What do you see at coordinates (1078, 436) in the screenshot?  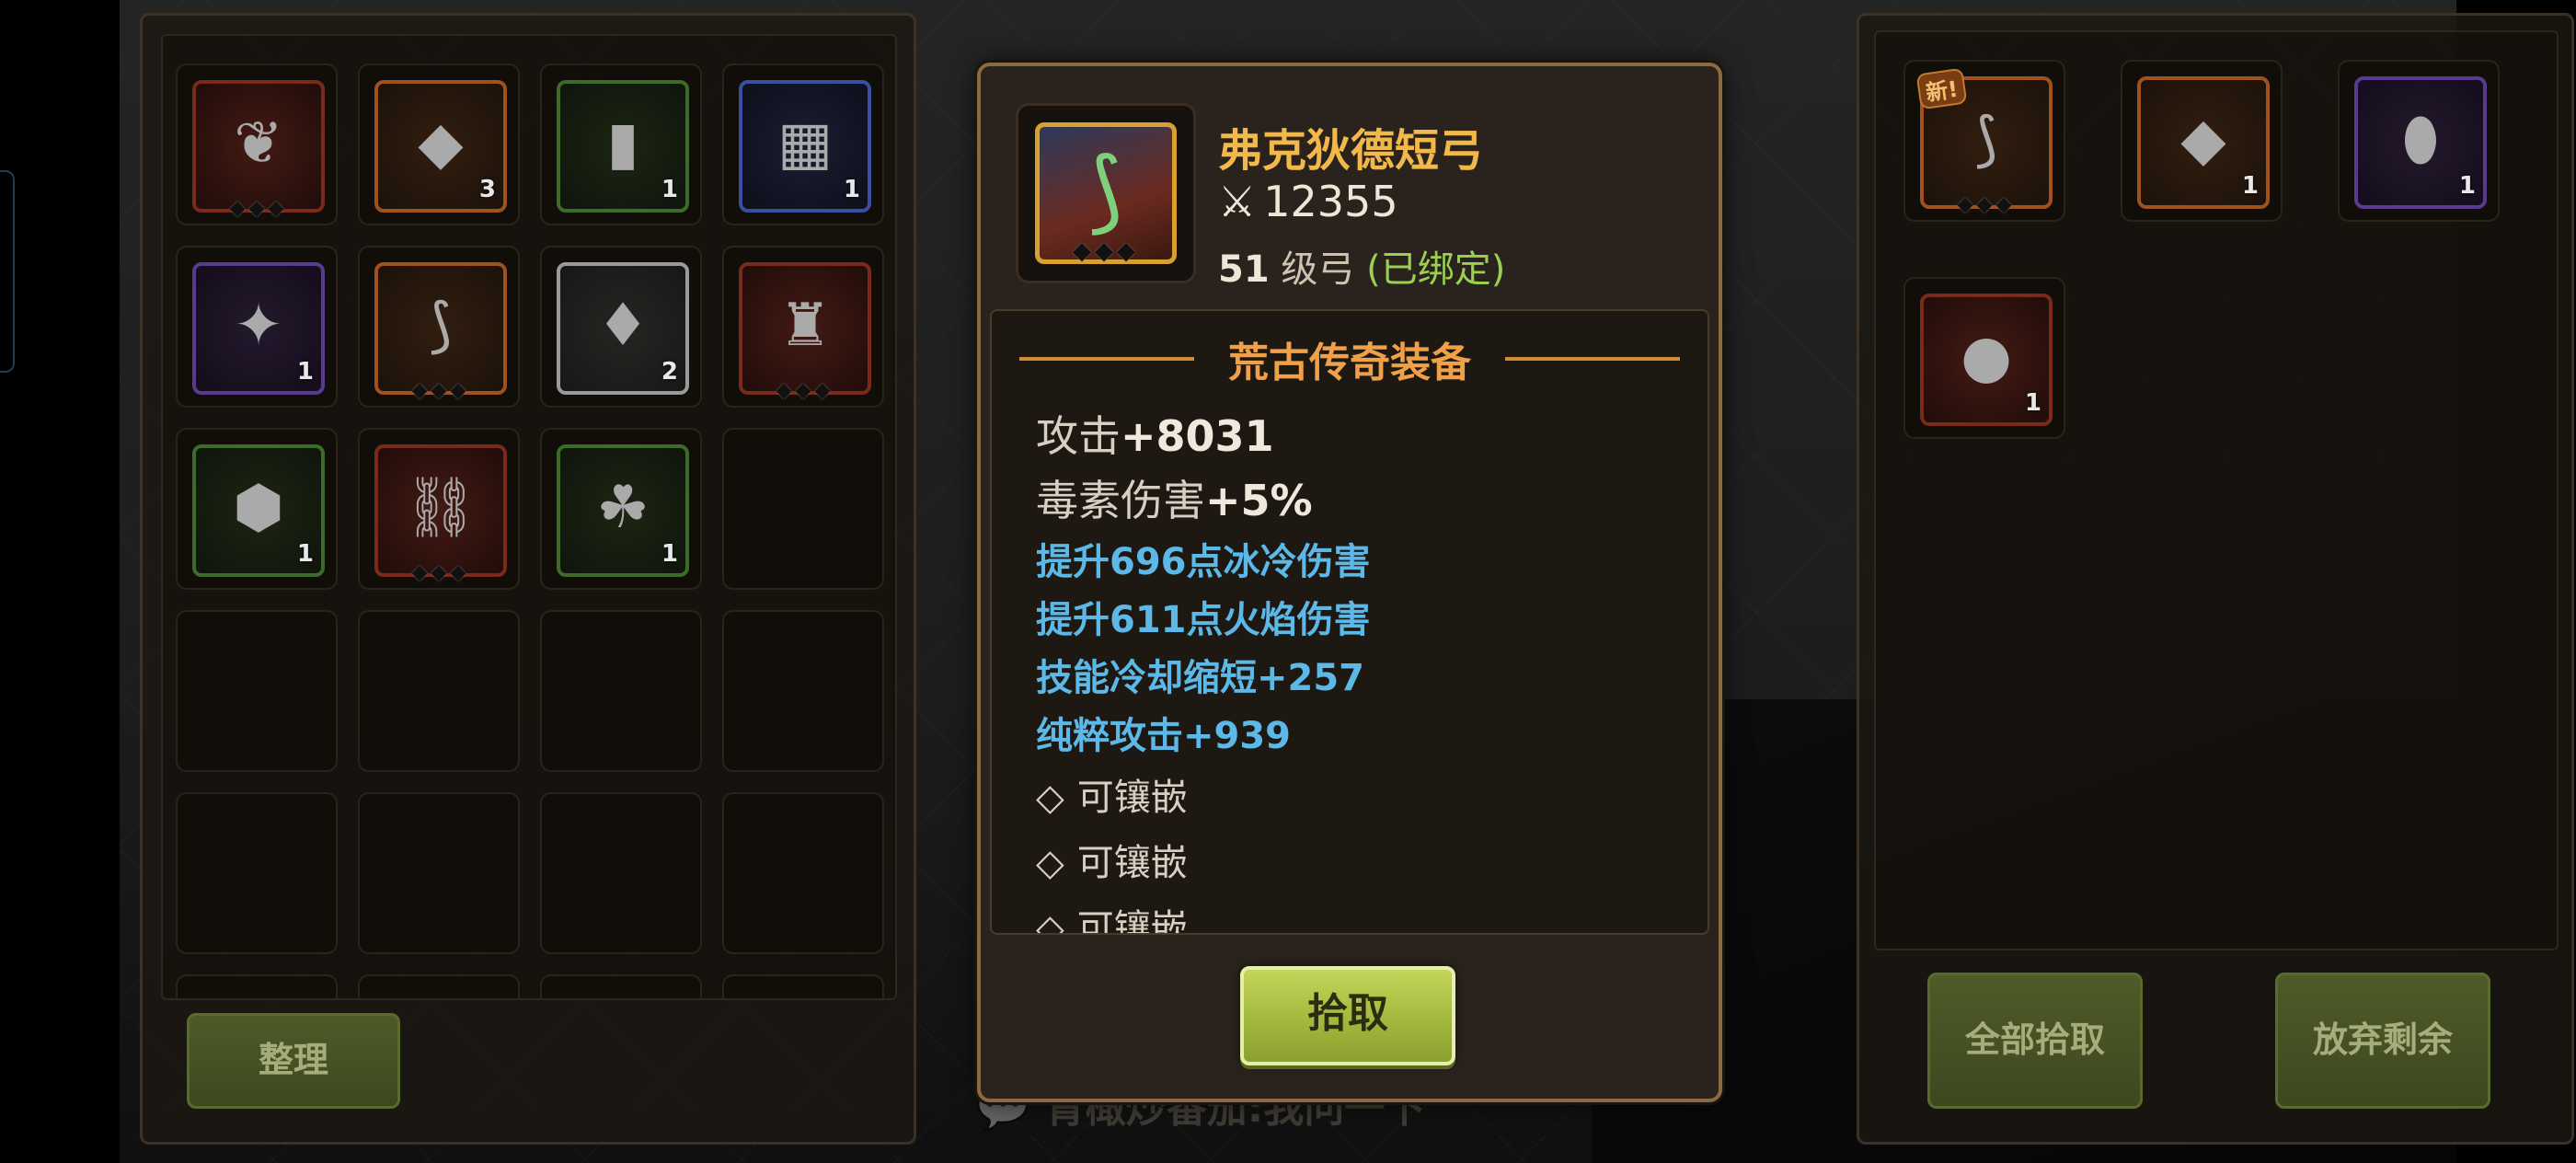 I see `attr-label: 攻击` at bounding box center [1078, 436].